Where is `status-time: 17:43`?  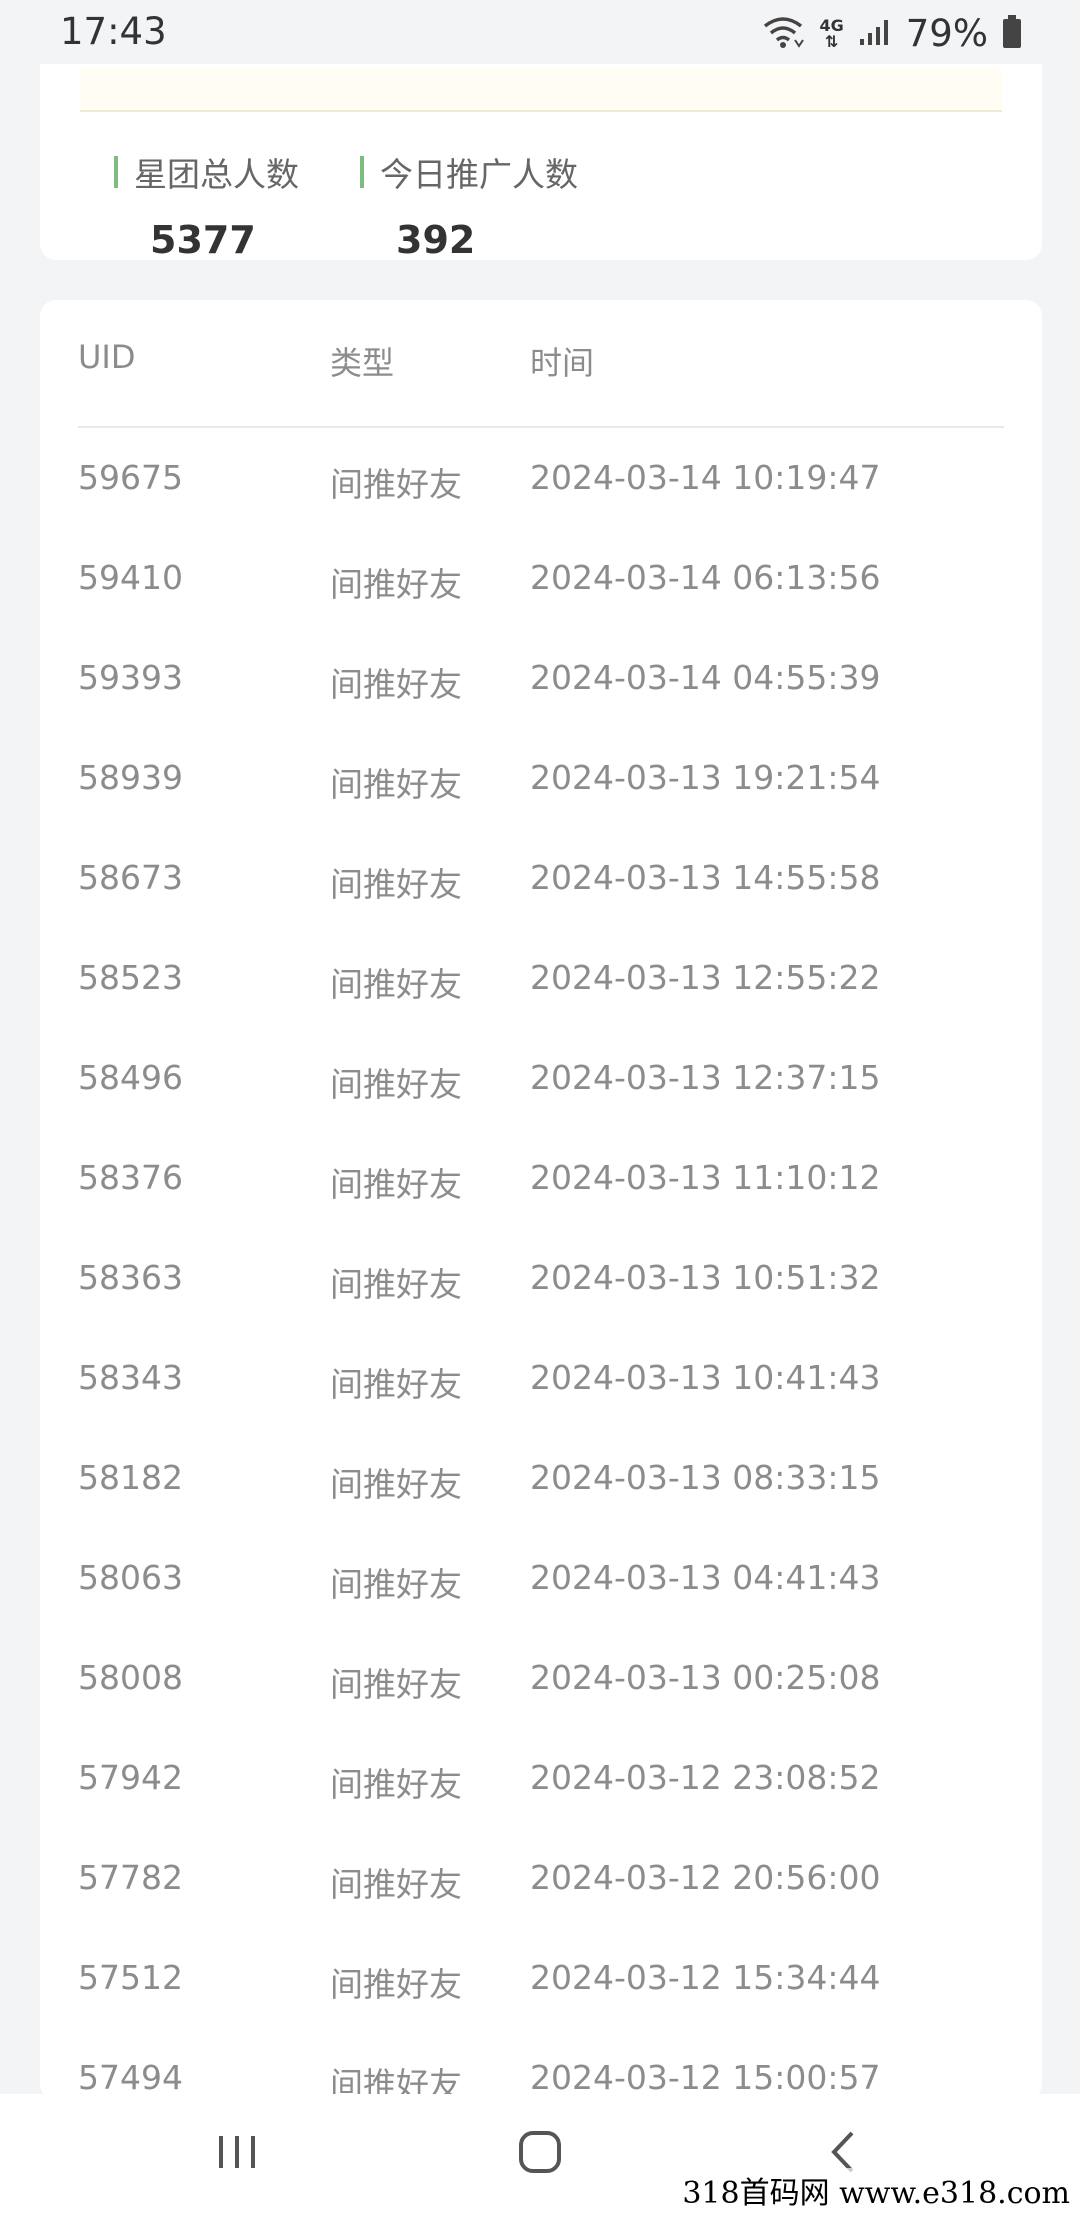
status-time: 17:43 is located at coordinates (113, 31).